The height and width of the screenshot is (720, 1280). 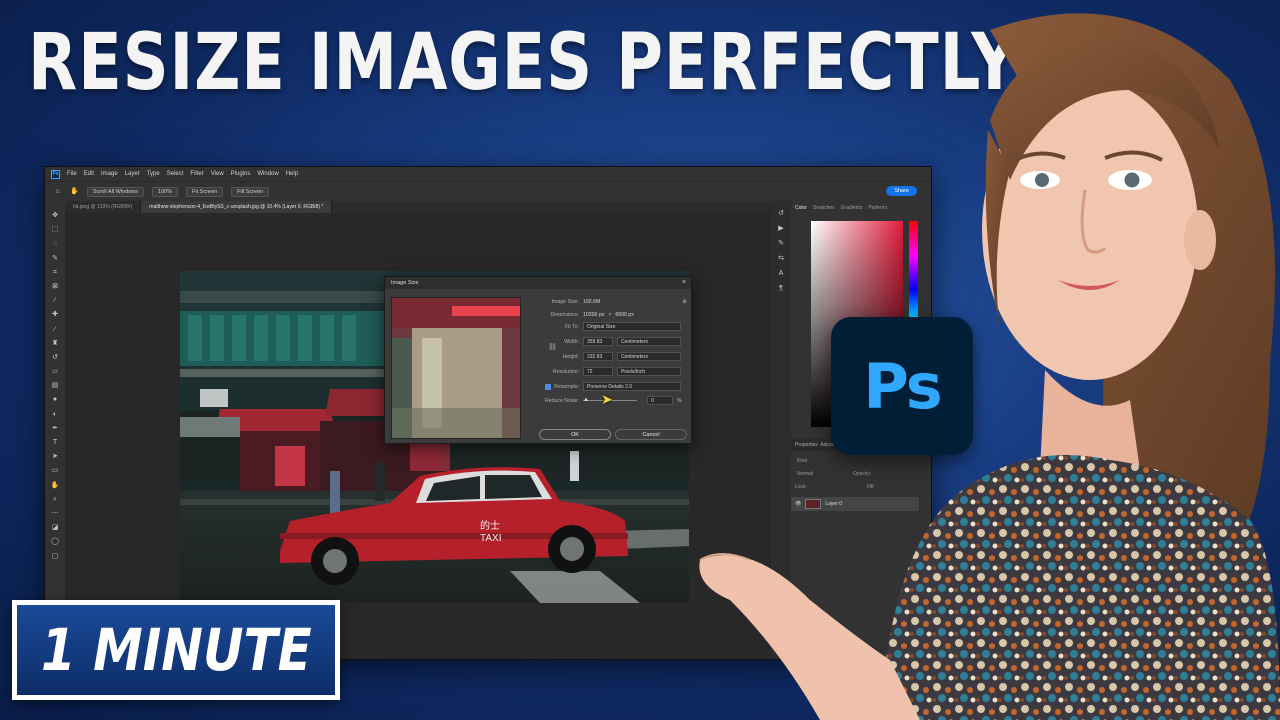 I want to click on fit-to-label: Fit To:, so click(x=571, y=326).